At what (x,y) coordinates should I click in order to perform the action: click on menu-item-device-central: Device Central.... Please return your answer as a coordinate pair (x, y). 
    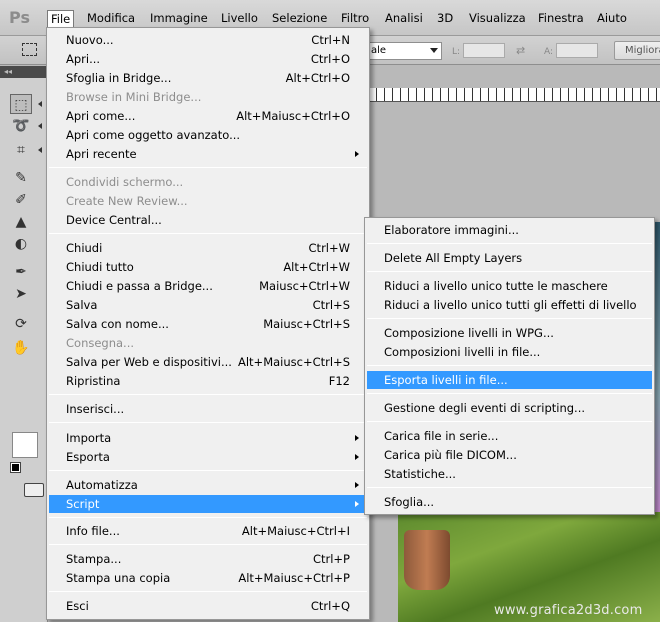
    Looking at the image, I should click on (208, 220).